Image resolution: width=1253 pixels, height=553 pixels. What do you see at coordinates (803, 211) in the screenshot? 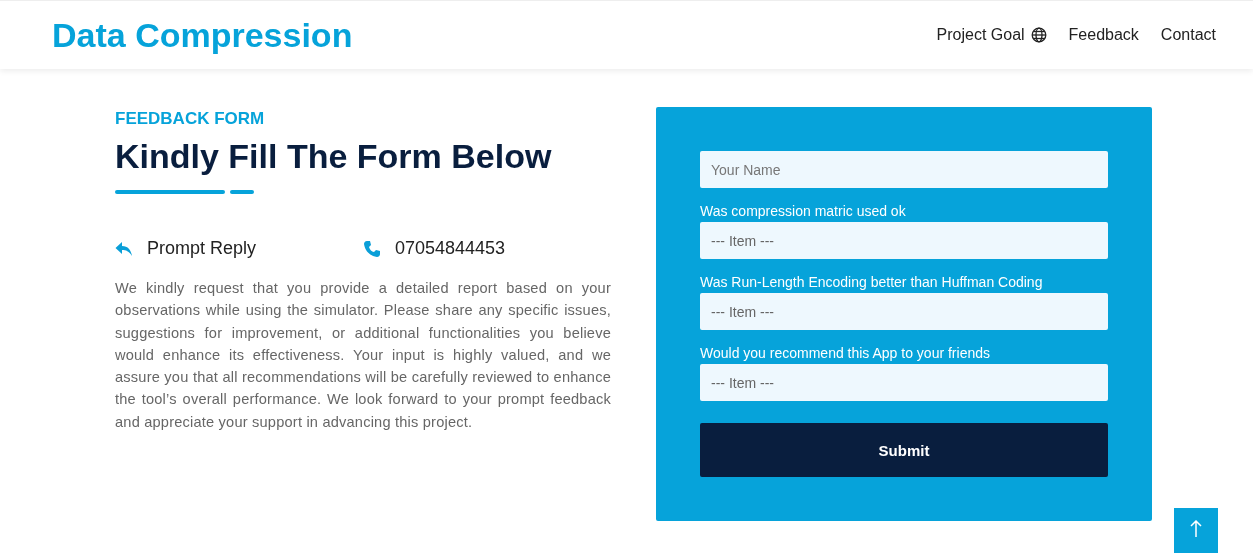
I see `question-label: Was compression matric used ok` at bounding box center [803, 211].